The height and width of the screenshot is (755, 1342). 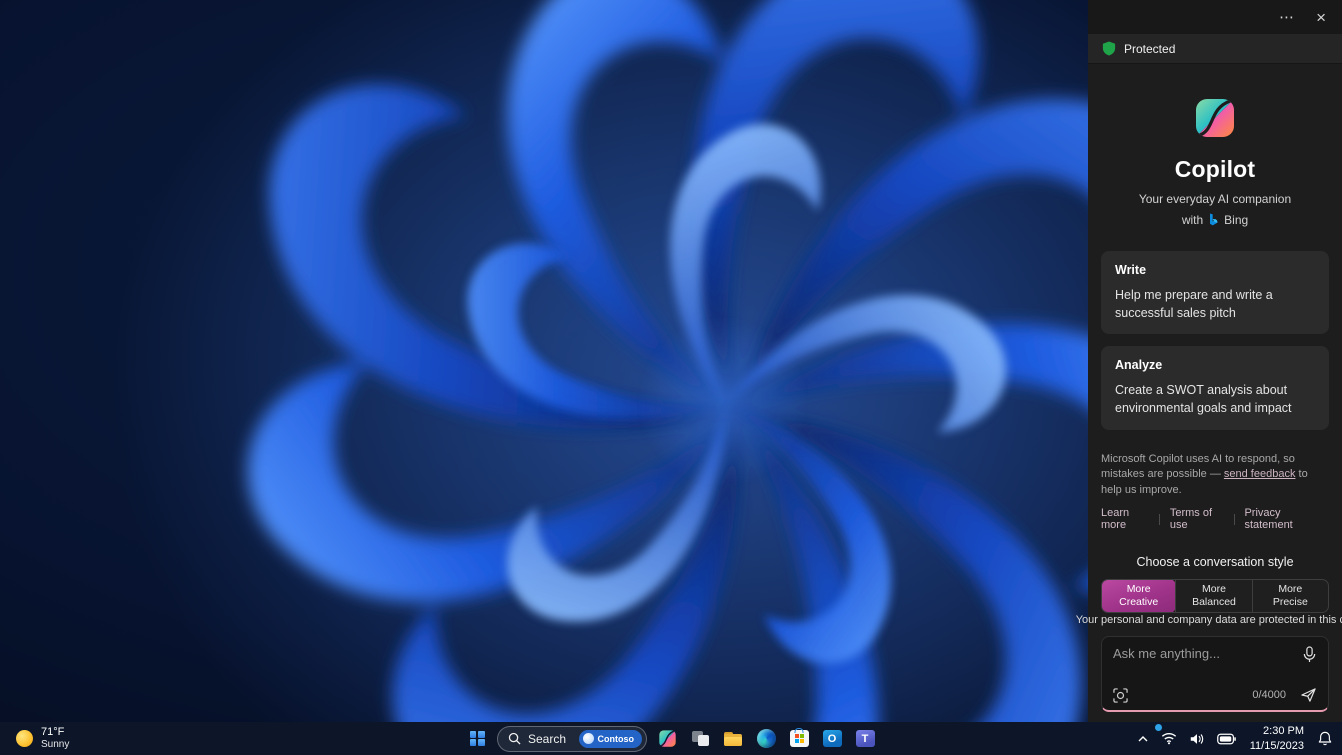 What do you see at coordinates (1214, 602) in the screenshot?
I see `style-label-line2: Balanced` at bounding box center [1214, 602].